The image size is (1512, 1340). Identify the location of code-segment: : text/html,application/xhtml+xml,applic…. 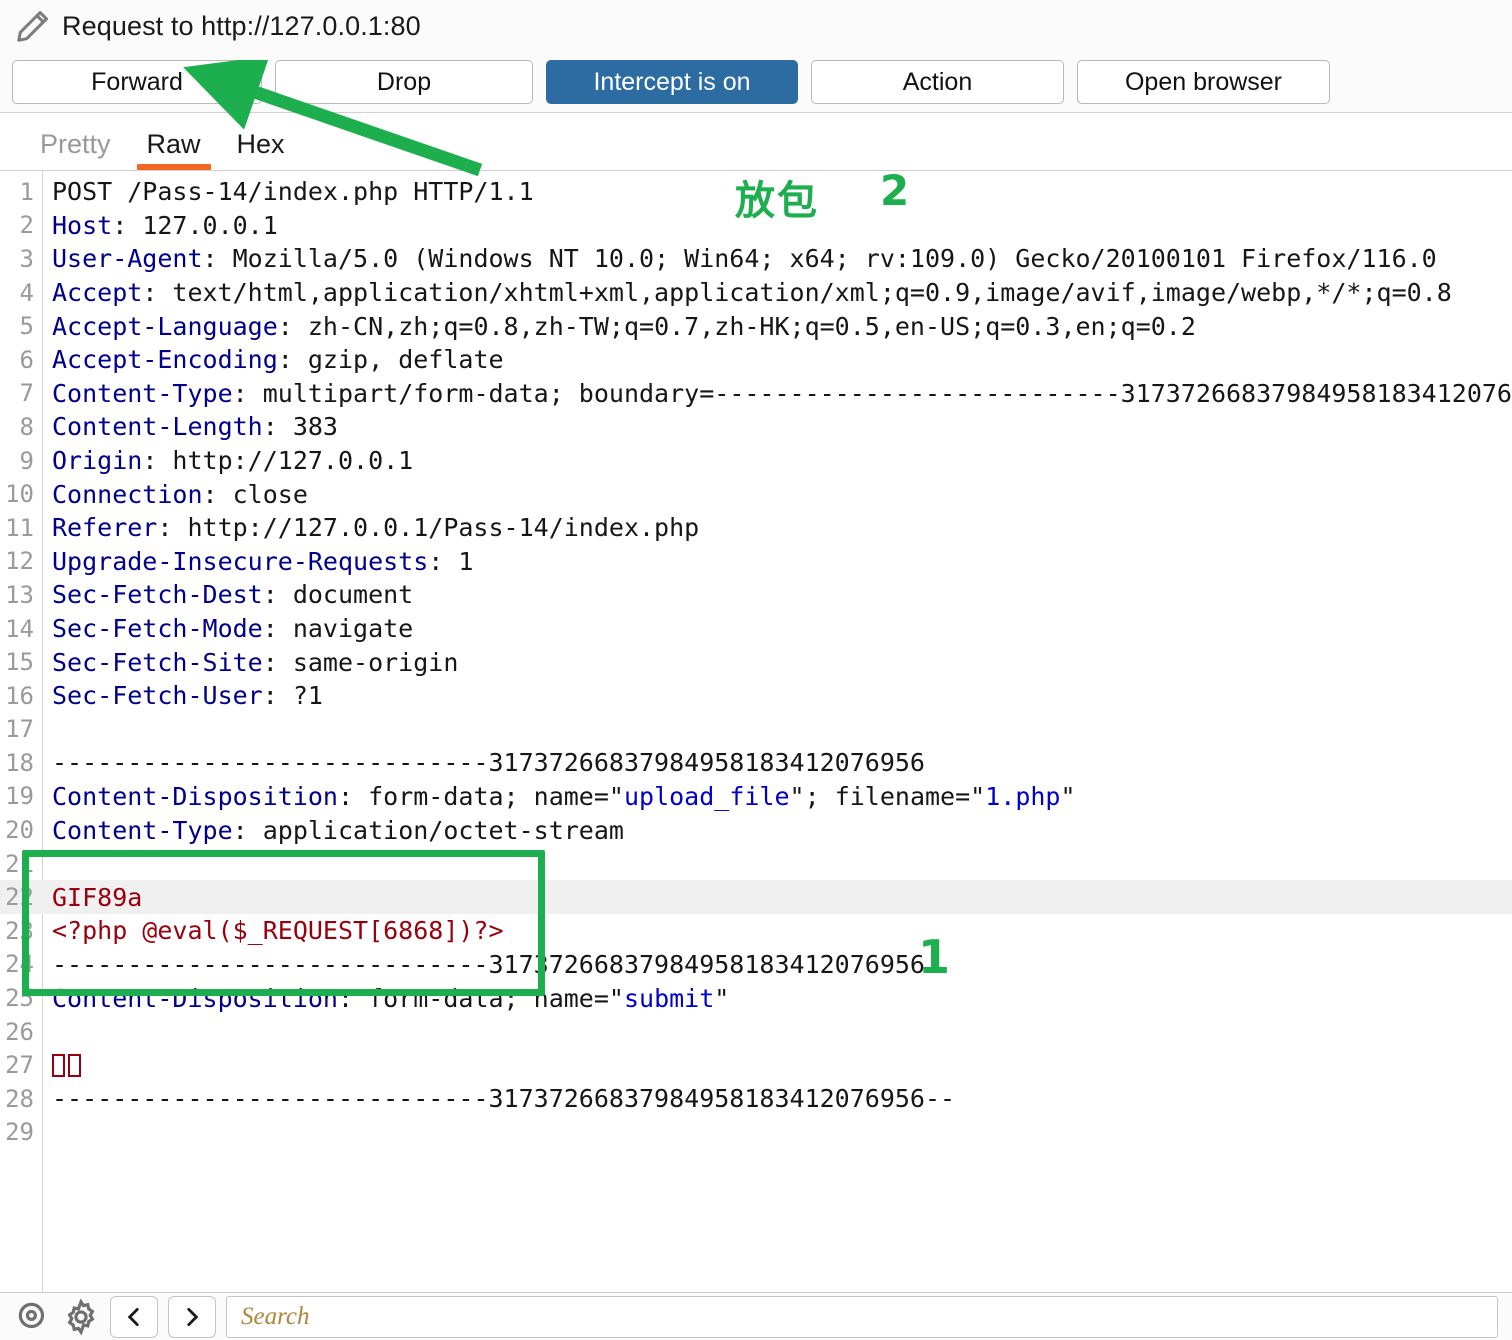
(797, 293).